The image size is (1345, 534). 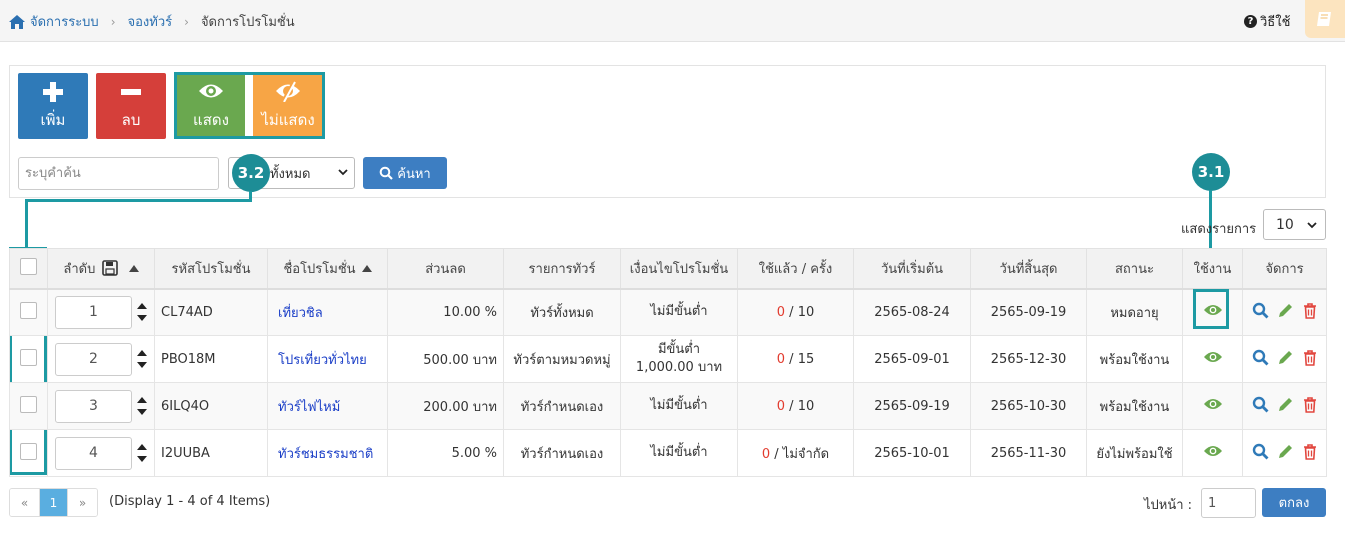 What do you see at coordinates (190, 501) in the screenshot?
I see `display-info: (Display 1 - 4 of 4 Items)` at bounding box center [190, 501].